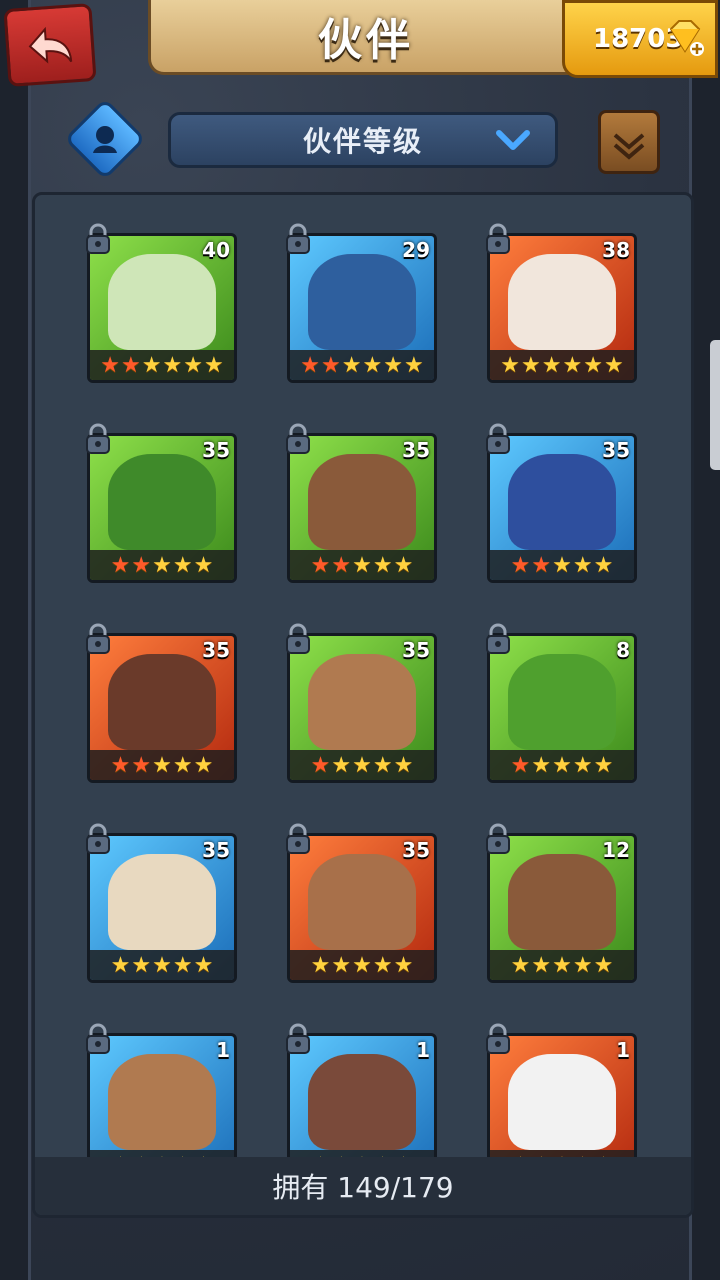 This screenshot has height=1280, width=720. I want to click on page-title: 伙伴, so click(366, 40).